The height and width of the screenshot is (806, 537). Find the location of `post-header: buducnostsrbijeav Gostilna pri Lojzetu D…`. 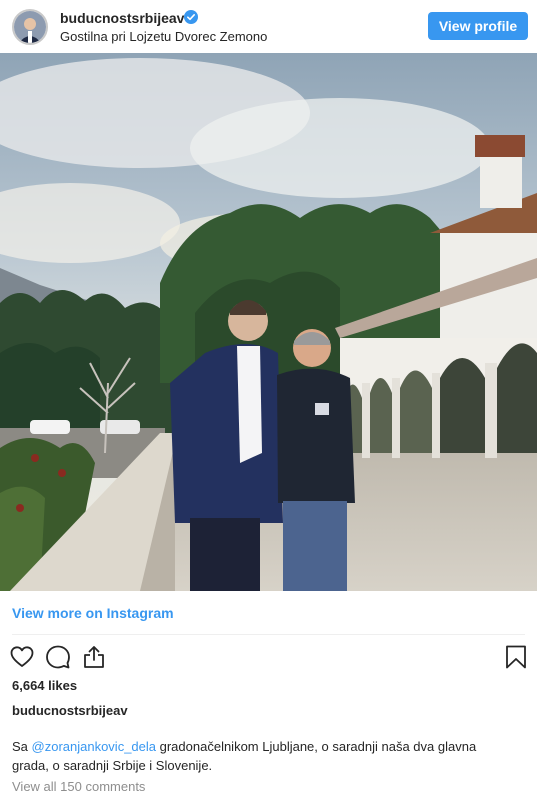

post-header: buducnostsrbijeav Gostilna pri Lojzetu D… is located at coordinates (268, 26).